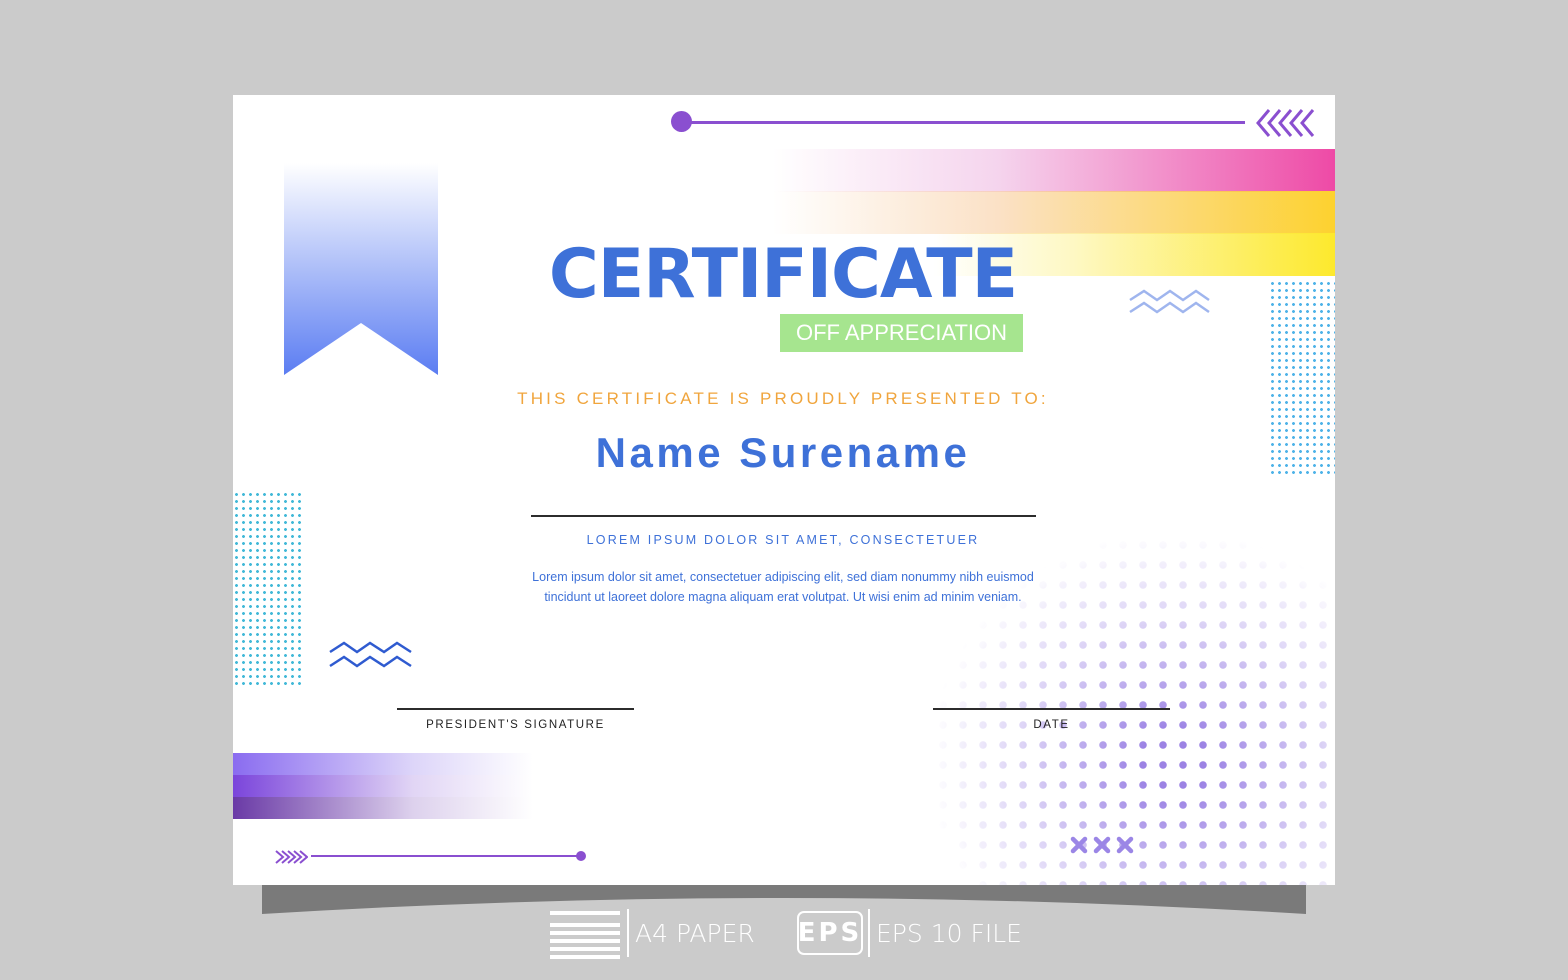  I want to click on dot-pattern-left, so click(269, 589).